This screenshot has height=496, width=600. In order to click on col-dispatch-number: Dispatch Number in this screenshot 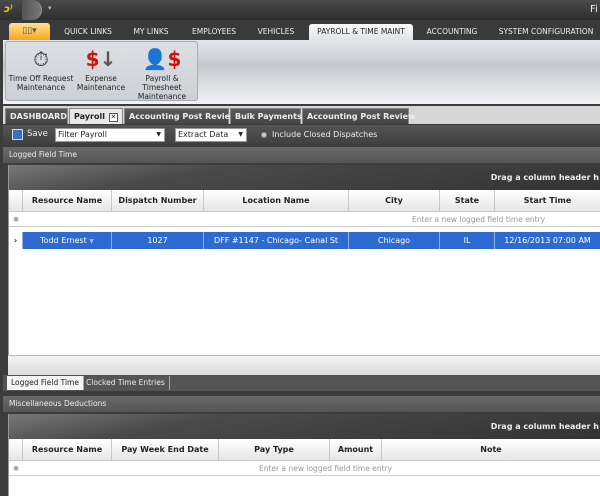, I will do `click(158, 201)`.